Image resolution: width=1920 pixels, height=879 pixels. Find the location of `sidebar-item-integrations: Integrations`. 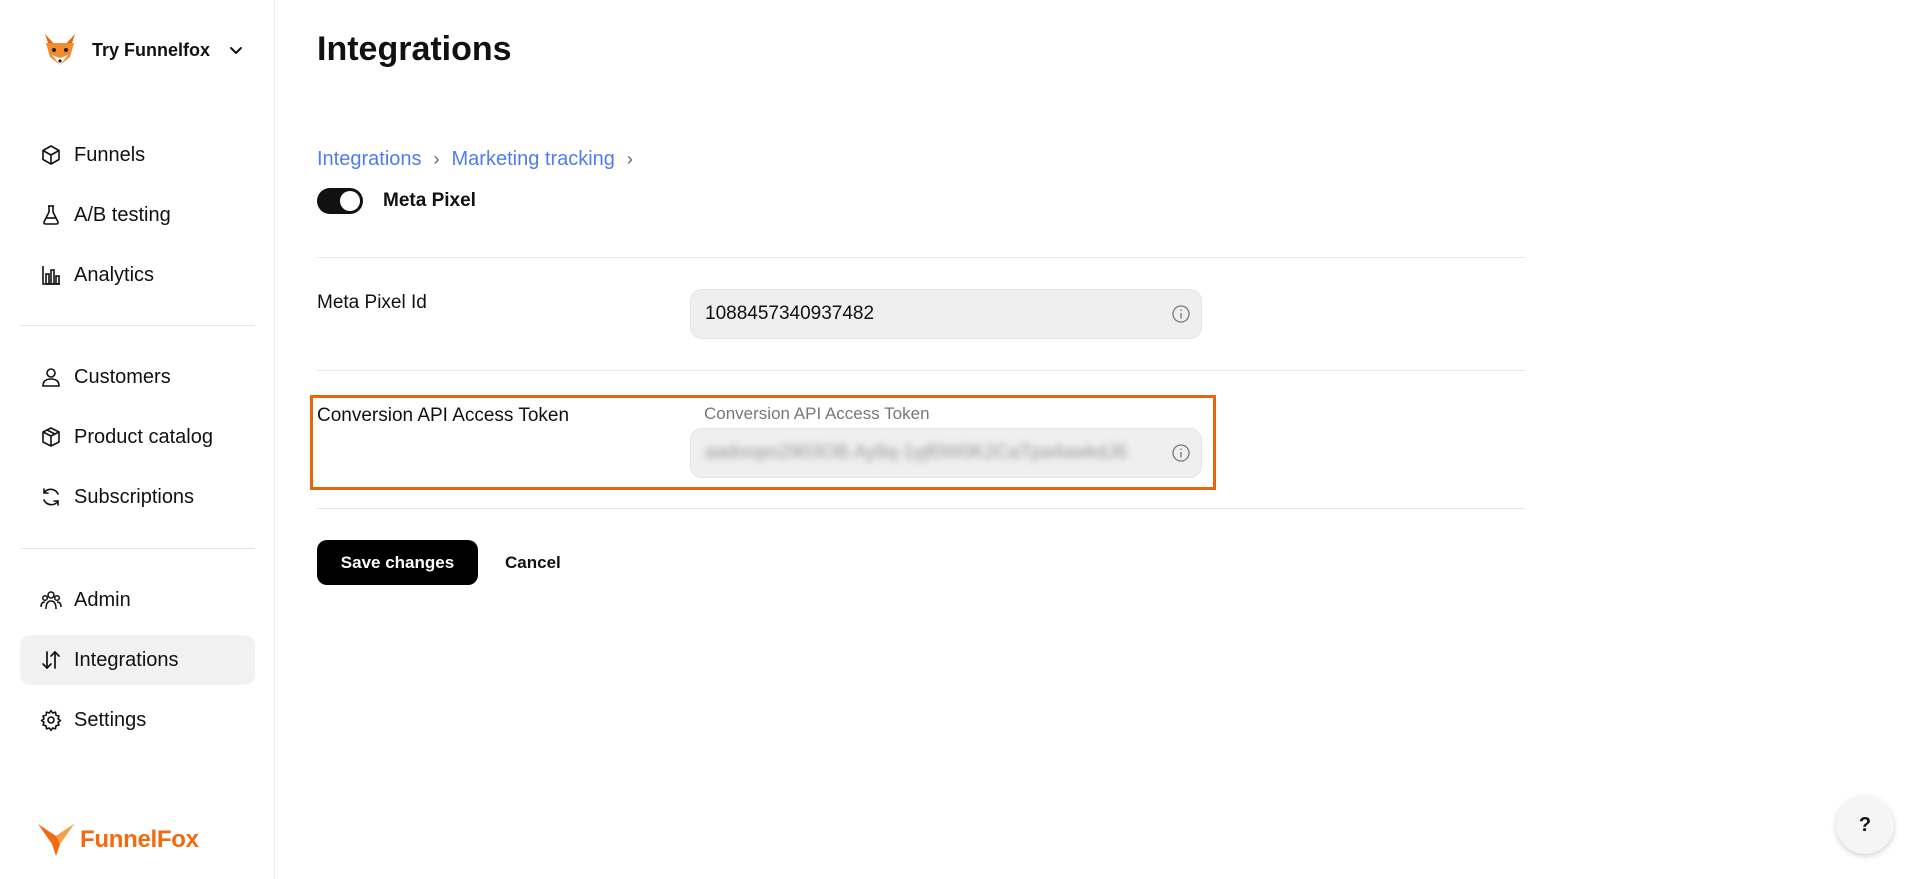

sidebar-item-integrations: Integrations is located at coordinates (137, 660).